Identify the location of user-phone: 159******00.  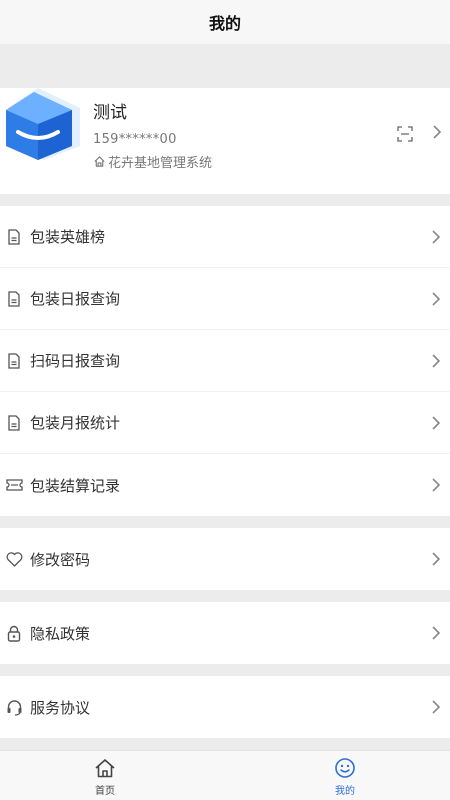
(135, 139).